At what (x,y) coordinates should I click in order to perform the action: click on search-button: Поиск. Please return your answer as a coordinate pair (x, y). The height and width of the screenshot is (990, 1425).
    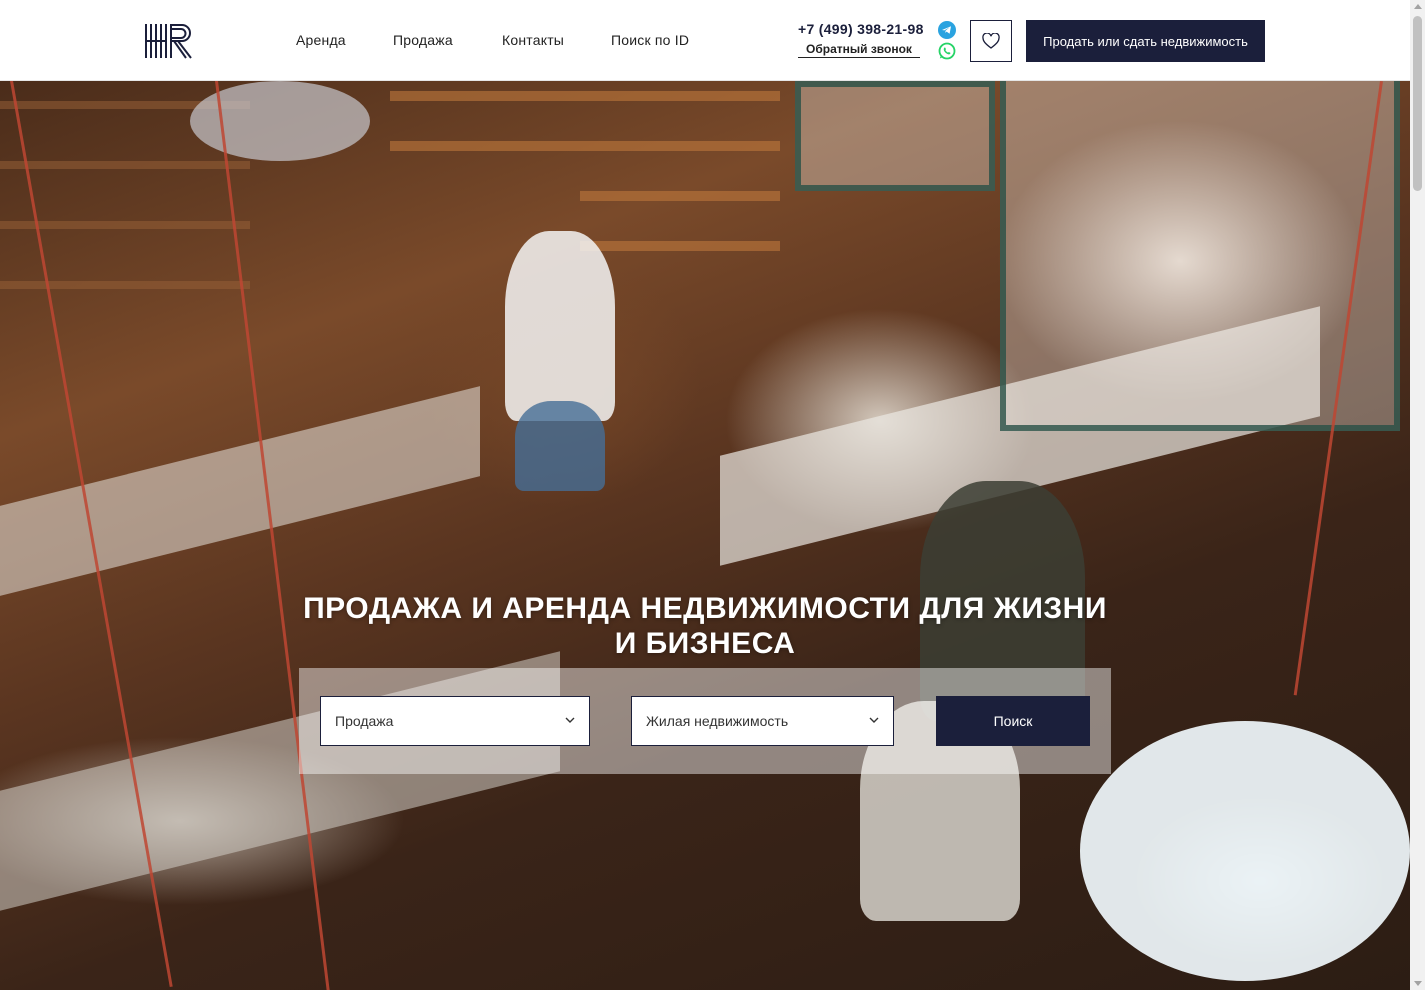
    Looking at the image, I should click on (1013, 721).